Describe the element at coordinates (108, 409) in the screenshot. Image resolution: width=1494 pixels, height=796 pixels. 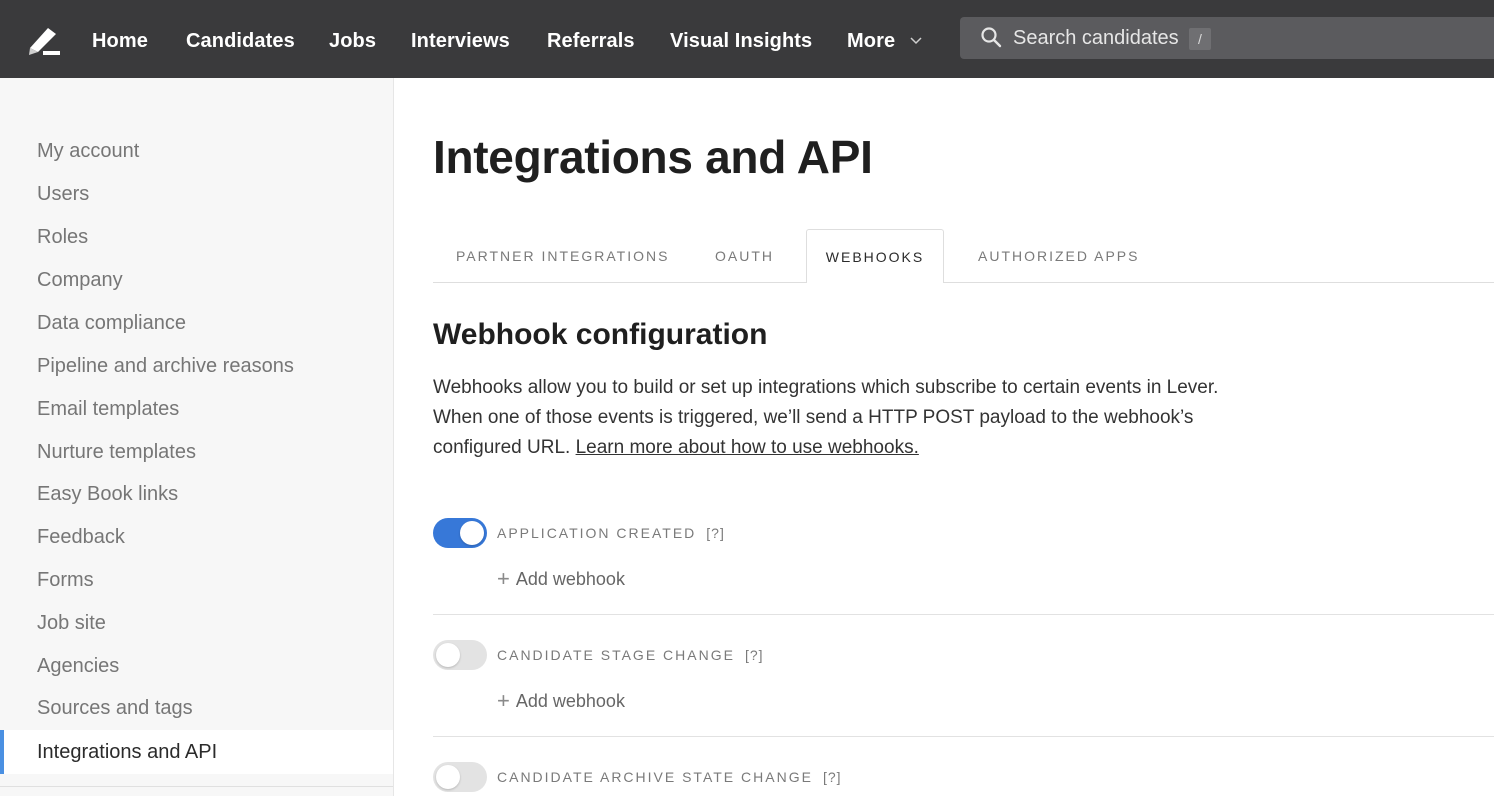
I see `sidebar-item-email-templates: Email templates` at that location.